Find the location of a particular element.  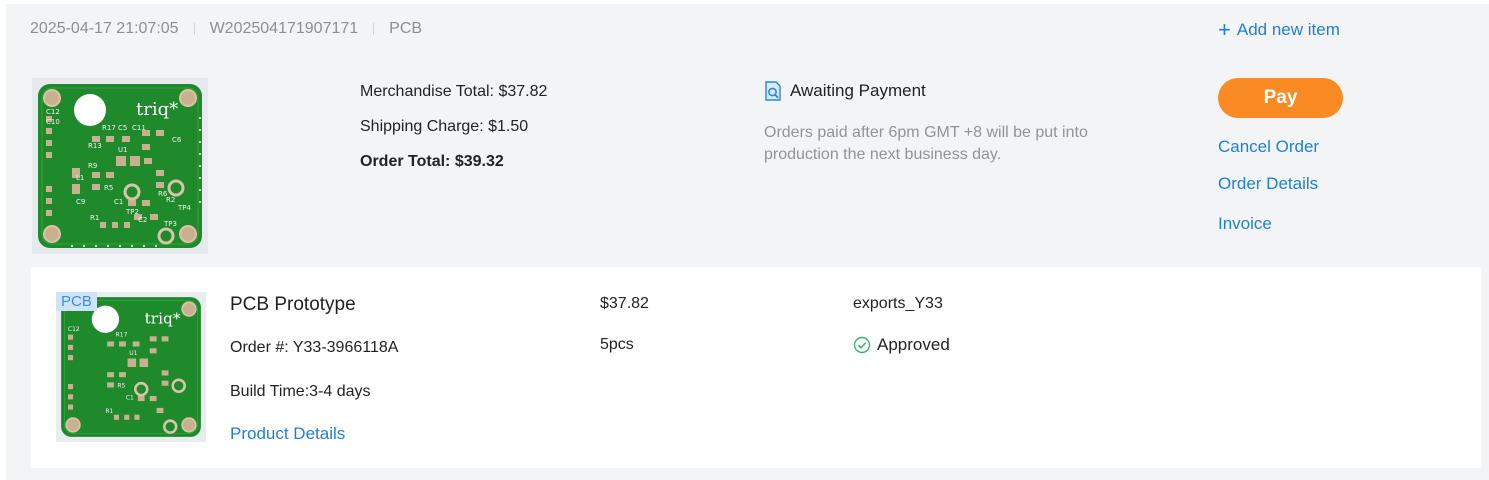

svg-text: C11 is located at coordinates (139, 128).